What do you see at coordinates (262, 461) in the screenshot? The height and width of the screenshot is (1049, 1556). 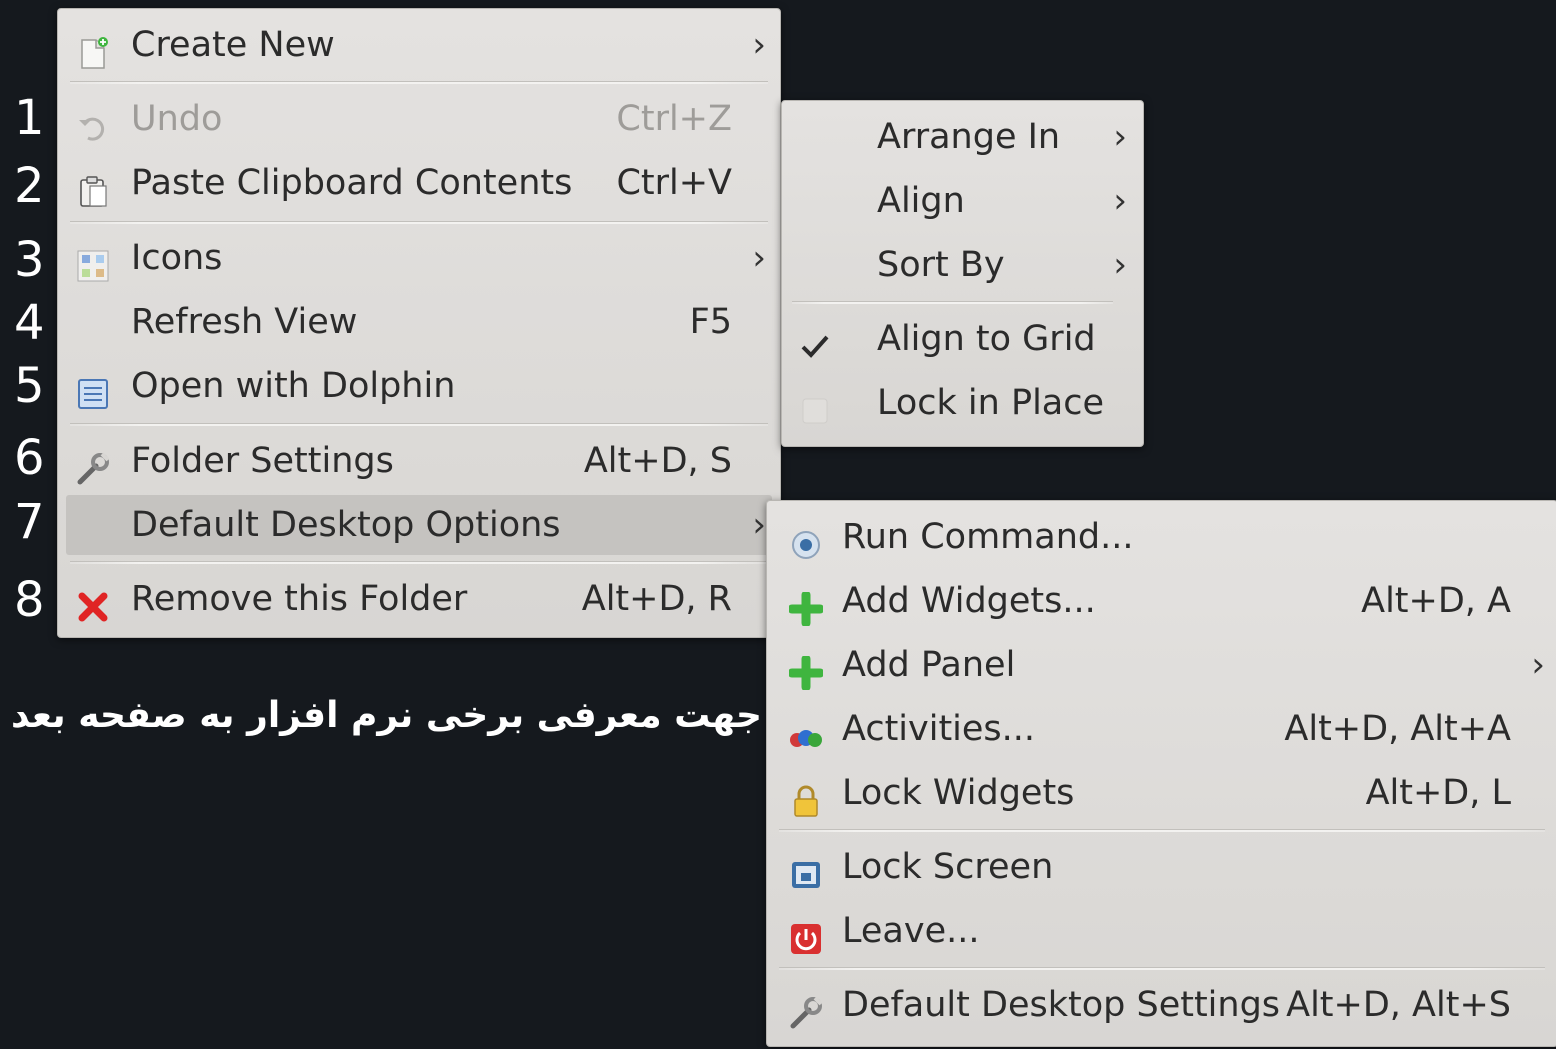 I see `folder-settings-label: Folder Settings` at bounding box center [262, 461].